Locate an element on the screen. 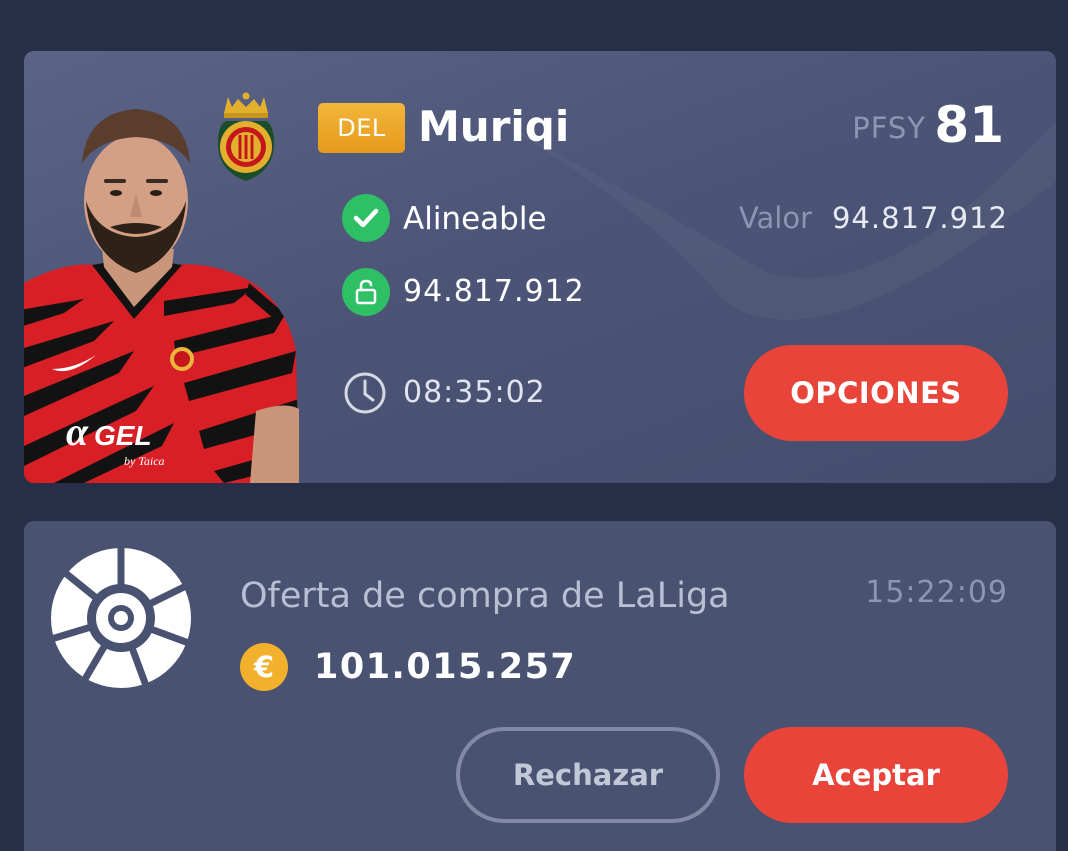  offer-time: 15:22:09 is located at coordinates (936, 592).